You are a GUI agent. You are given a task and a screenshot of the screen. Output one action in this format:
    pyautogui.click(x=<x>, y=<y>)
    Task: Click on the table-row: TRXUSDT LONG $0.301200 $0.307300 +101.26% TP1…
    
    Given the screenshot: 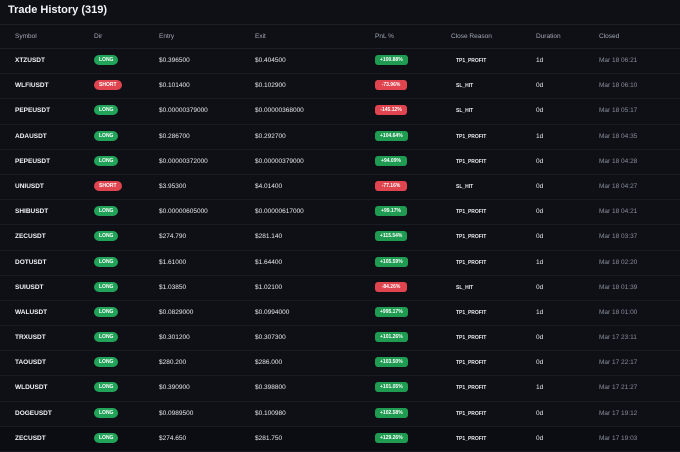 What is the action you would take?
    pyautogui.click(x=340, y=339)
    